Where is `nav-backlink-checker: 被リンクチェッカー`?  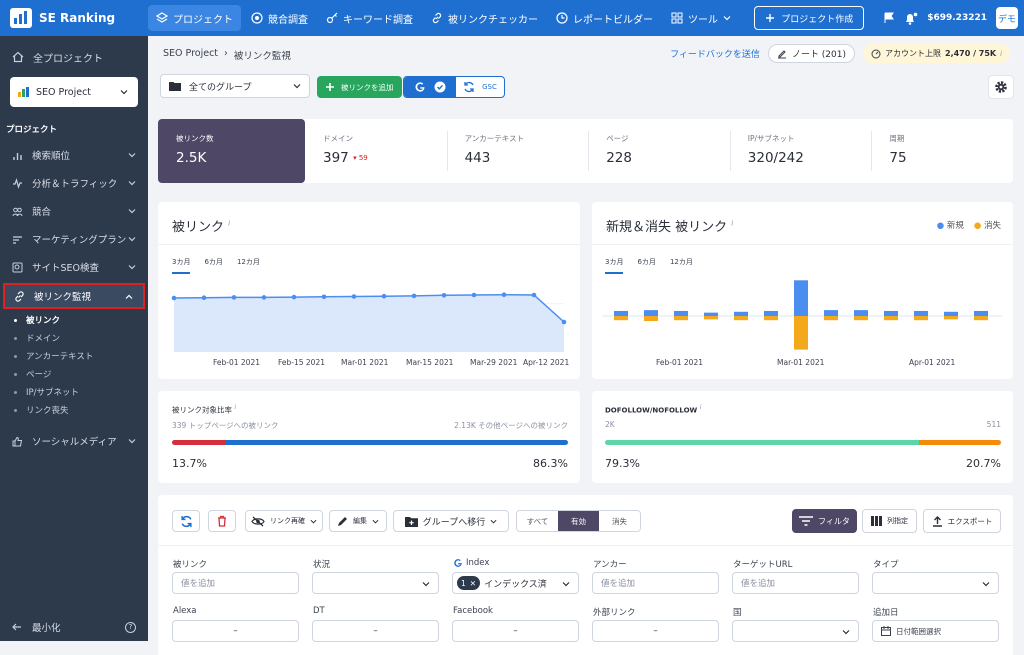
nav-backlink-checker: 被リンクチェッカー is located at coordinates (484, 18).